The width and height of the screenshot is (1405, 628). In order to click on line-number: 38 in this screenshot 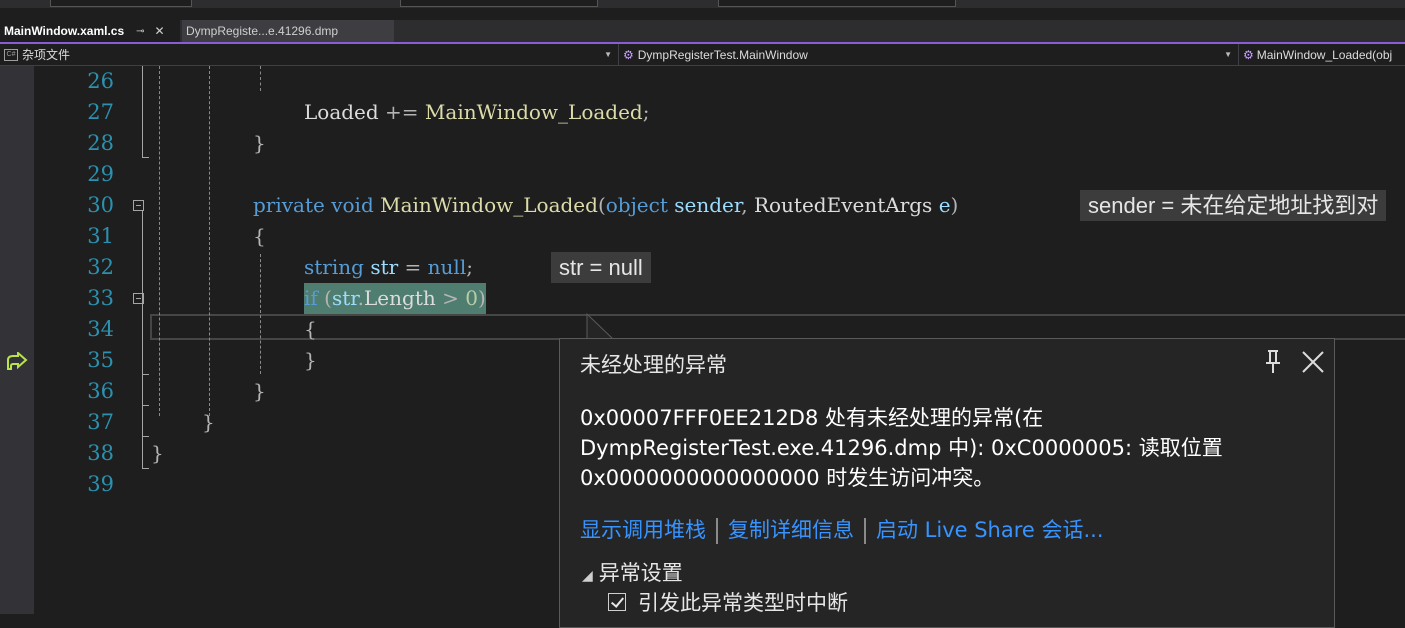, I will do `click(100, 453)`.